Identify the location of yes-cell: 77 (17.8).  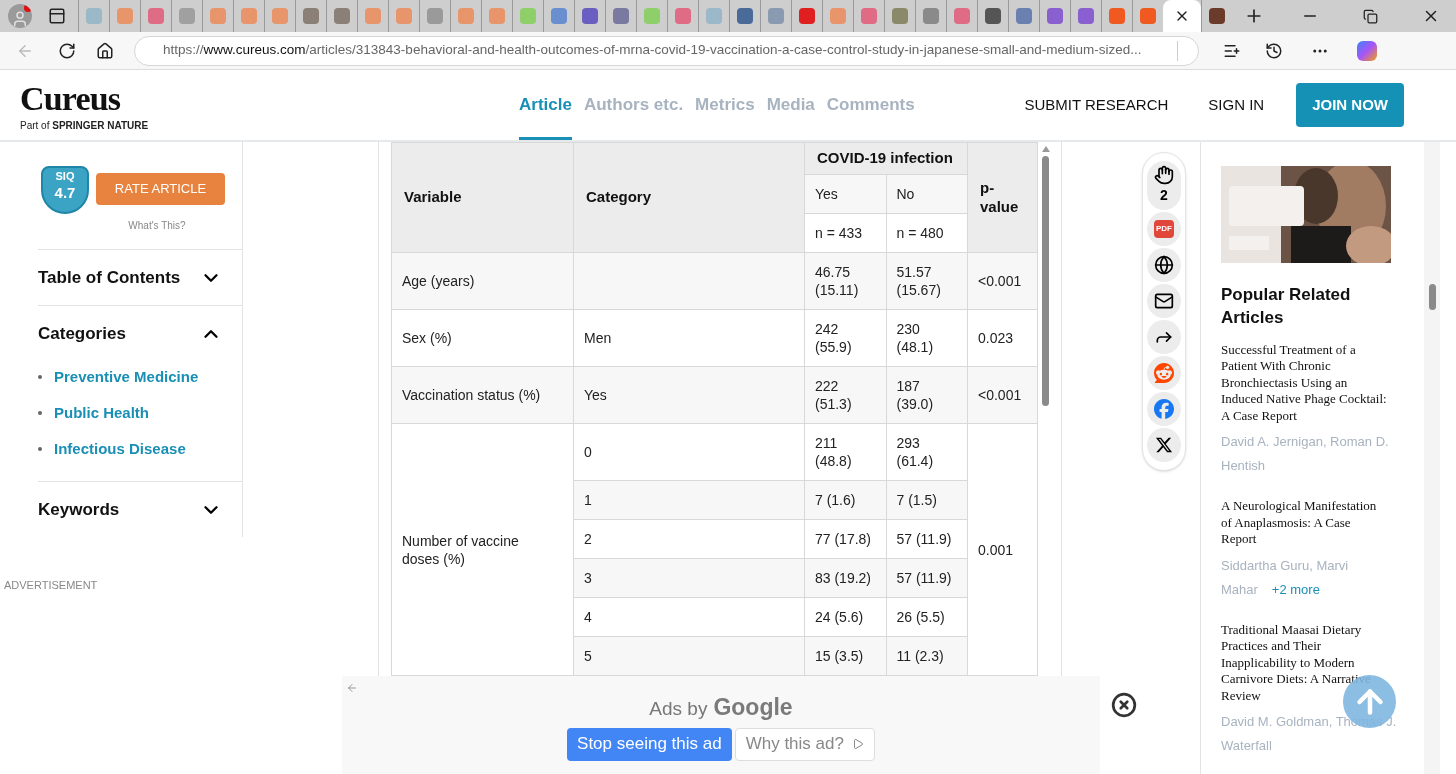
(845, 539).